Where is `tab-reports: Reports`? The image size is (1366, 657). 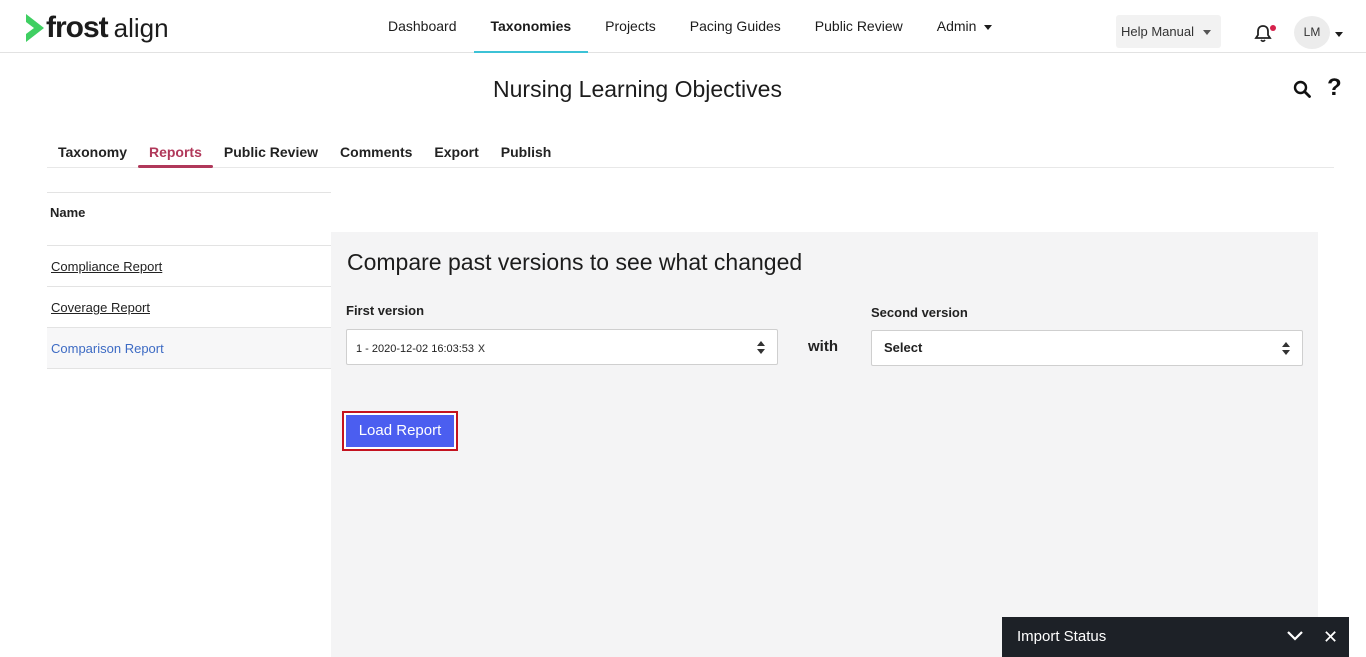
tab-reports: Reports is located at coordinates (175, 152).